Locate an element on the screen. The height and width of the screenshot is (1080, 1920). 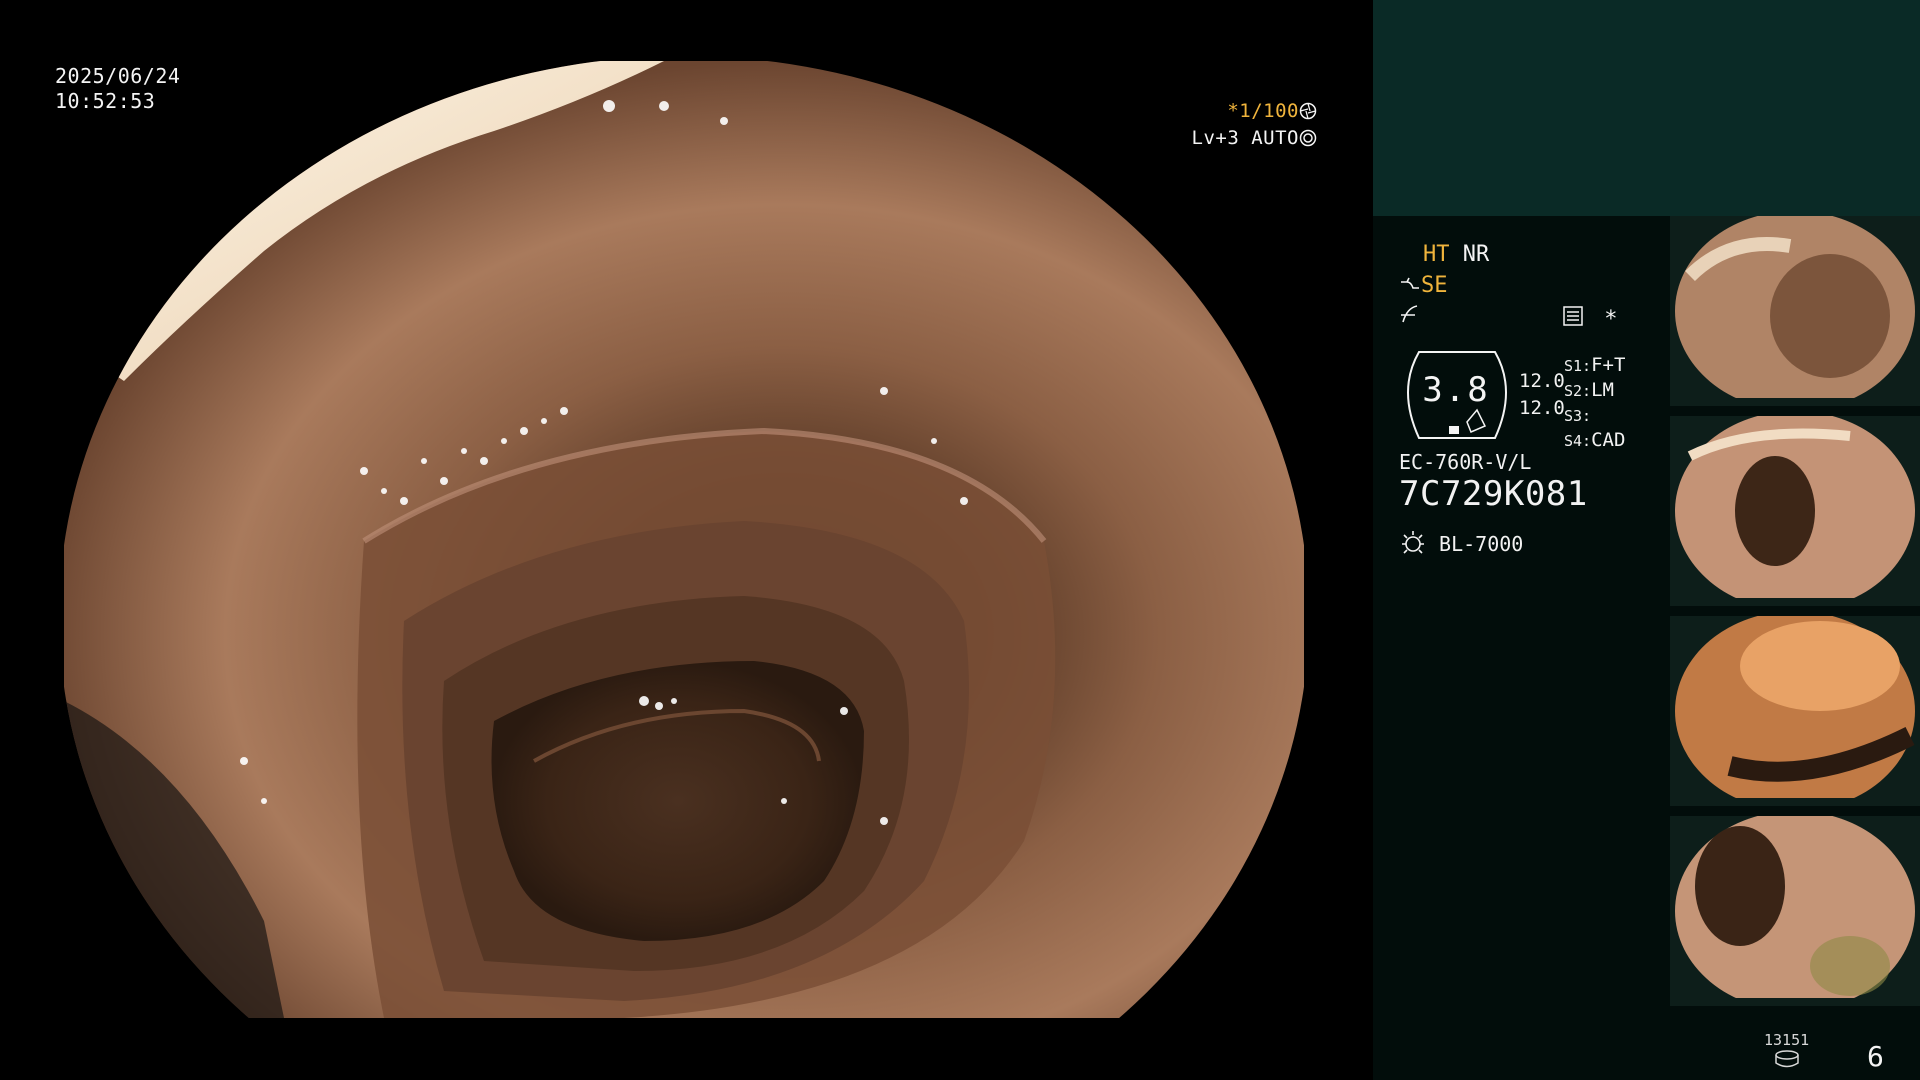
database-icon is located at coordinates (1787, 1061).